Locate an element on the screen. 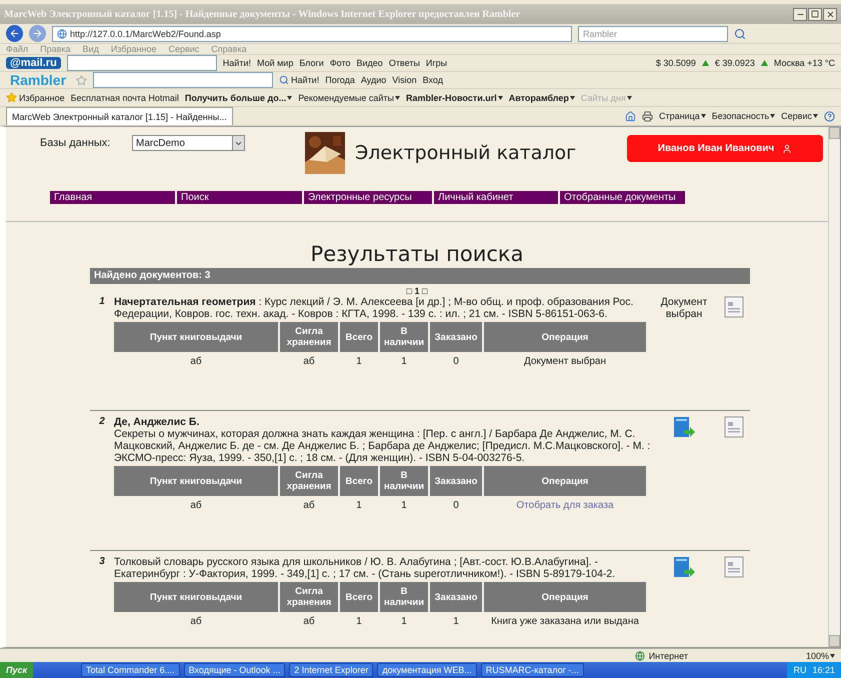 This screenshot has height=678, width=841. favorites-button: Избранное is located at coordinates (35, 97).